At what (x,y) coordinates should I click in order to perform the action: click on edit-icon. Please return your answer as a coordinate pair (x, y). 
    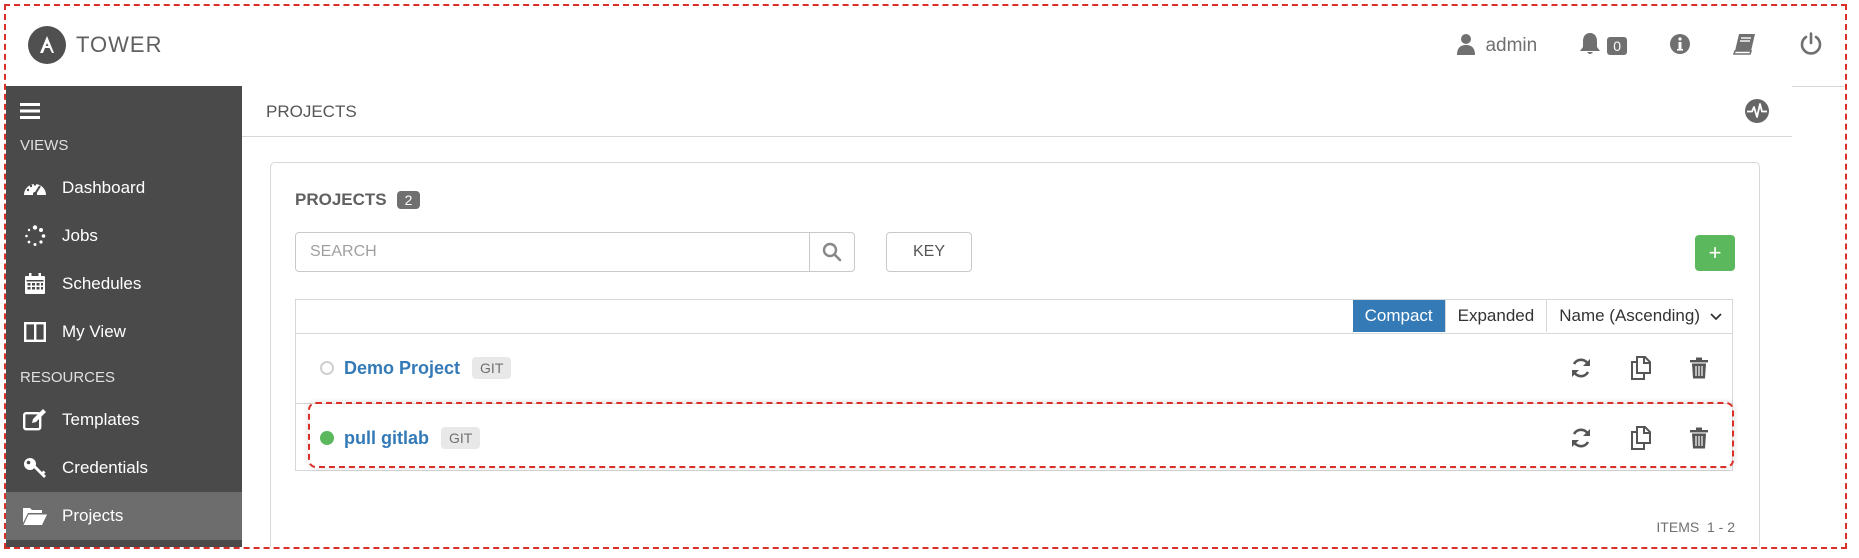
    Looking at the image, I should click on (35, 420).